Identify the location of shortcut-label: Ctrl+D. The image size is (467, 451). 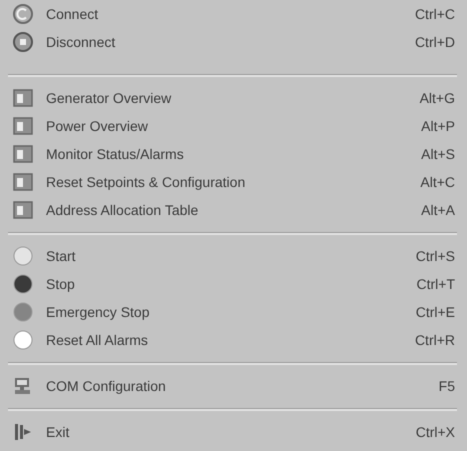
(434, 42).